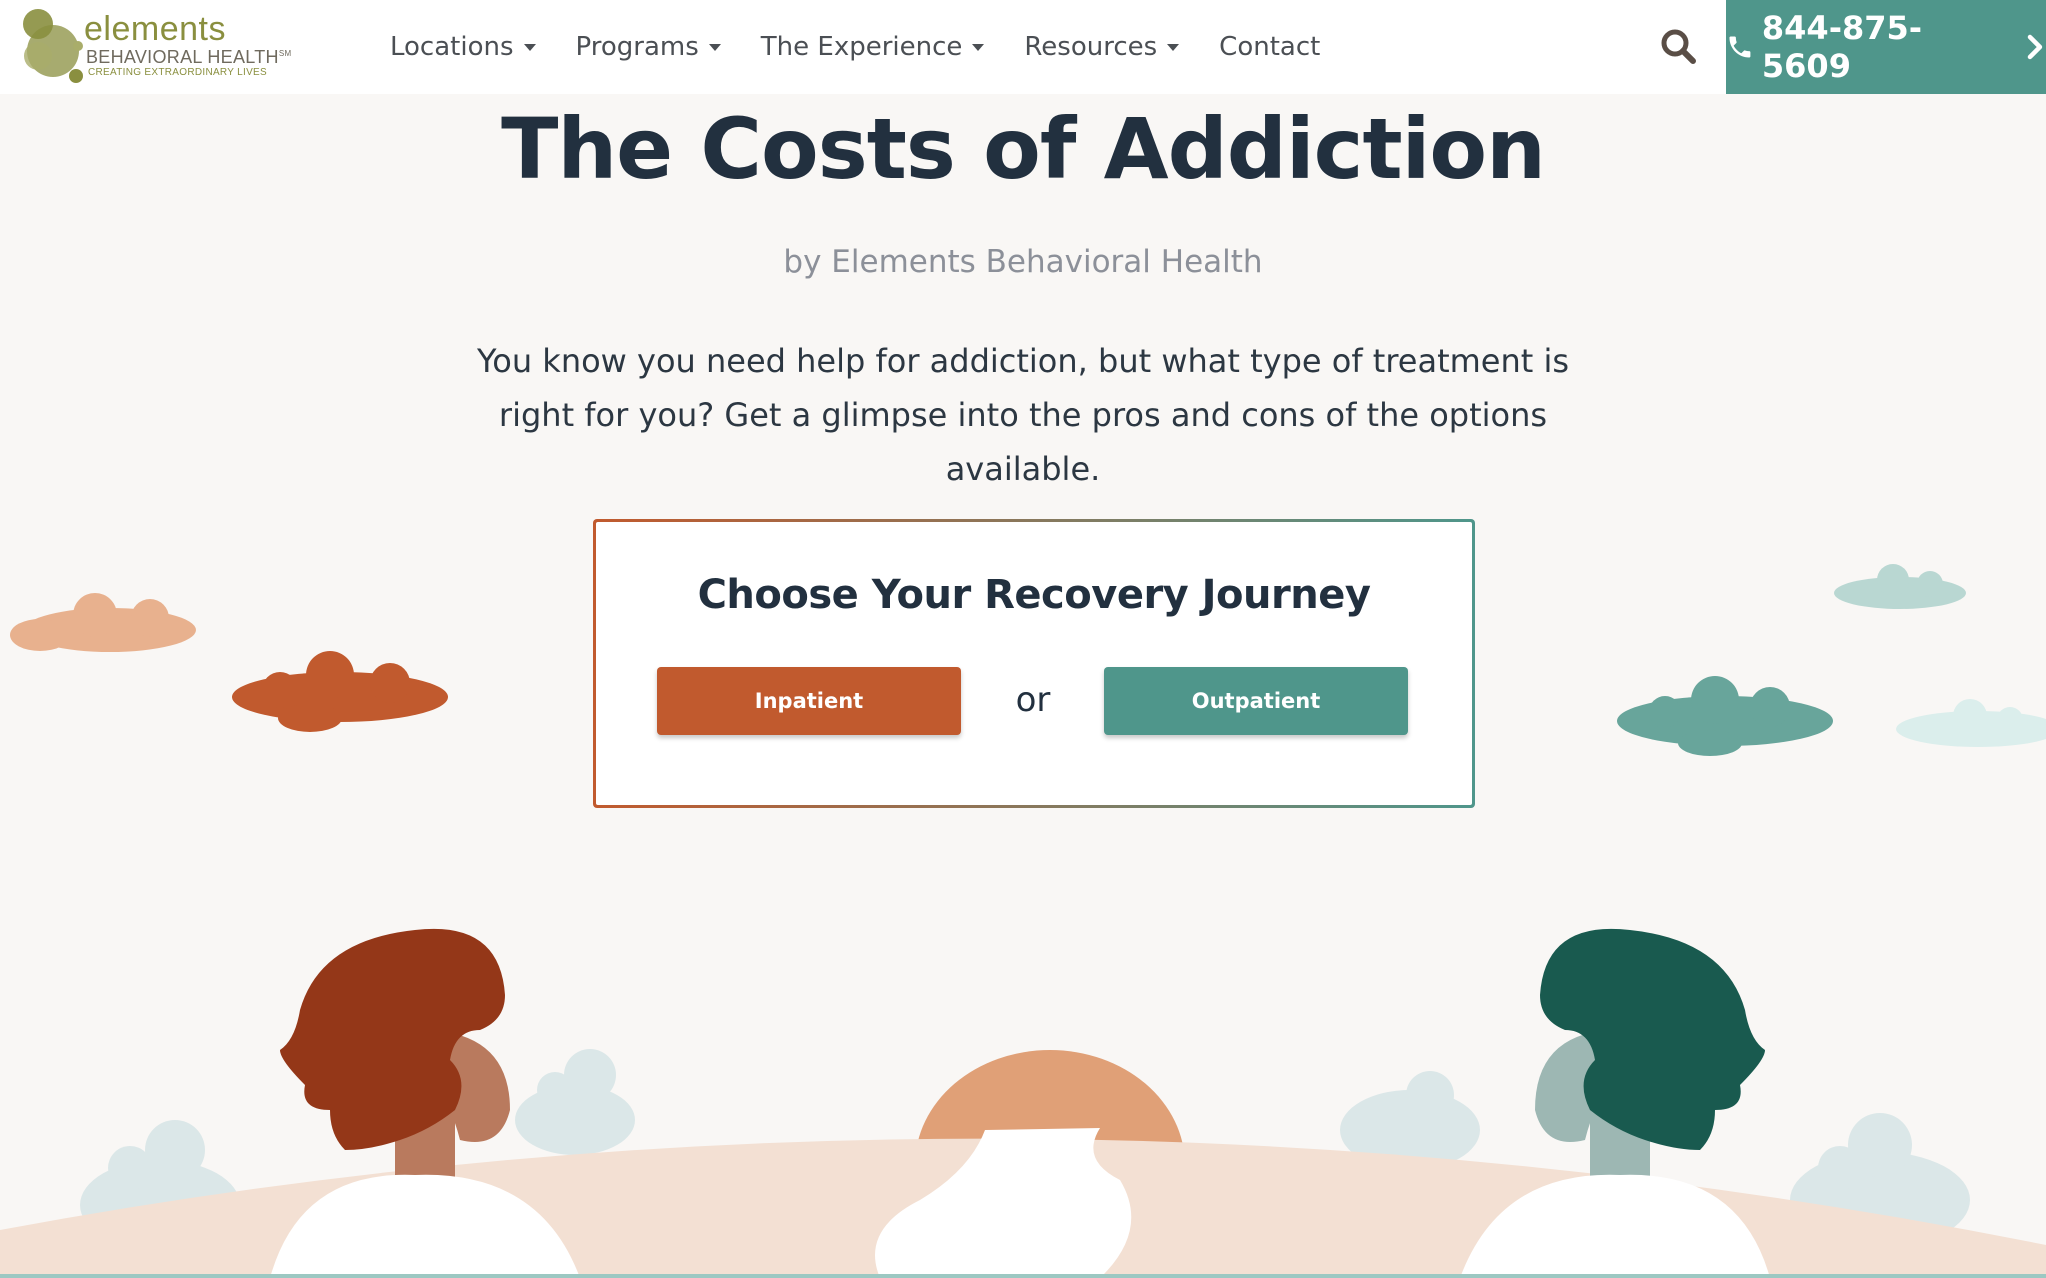  I want to click on nav-label: Contact, so click(1270, 47).